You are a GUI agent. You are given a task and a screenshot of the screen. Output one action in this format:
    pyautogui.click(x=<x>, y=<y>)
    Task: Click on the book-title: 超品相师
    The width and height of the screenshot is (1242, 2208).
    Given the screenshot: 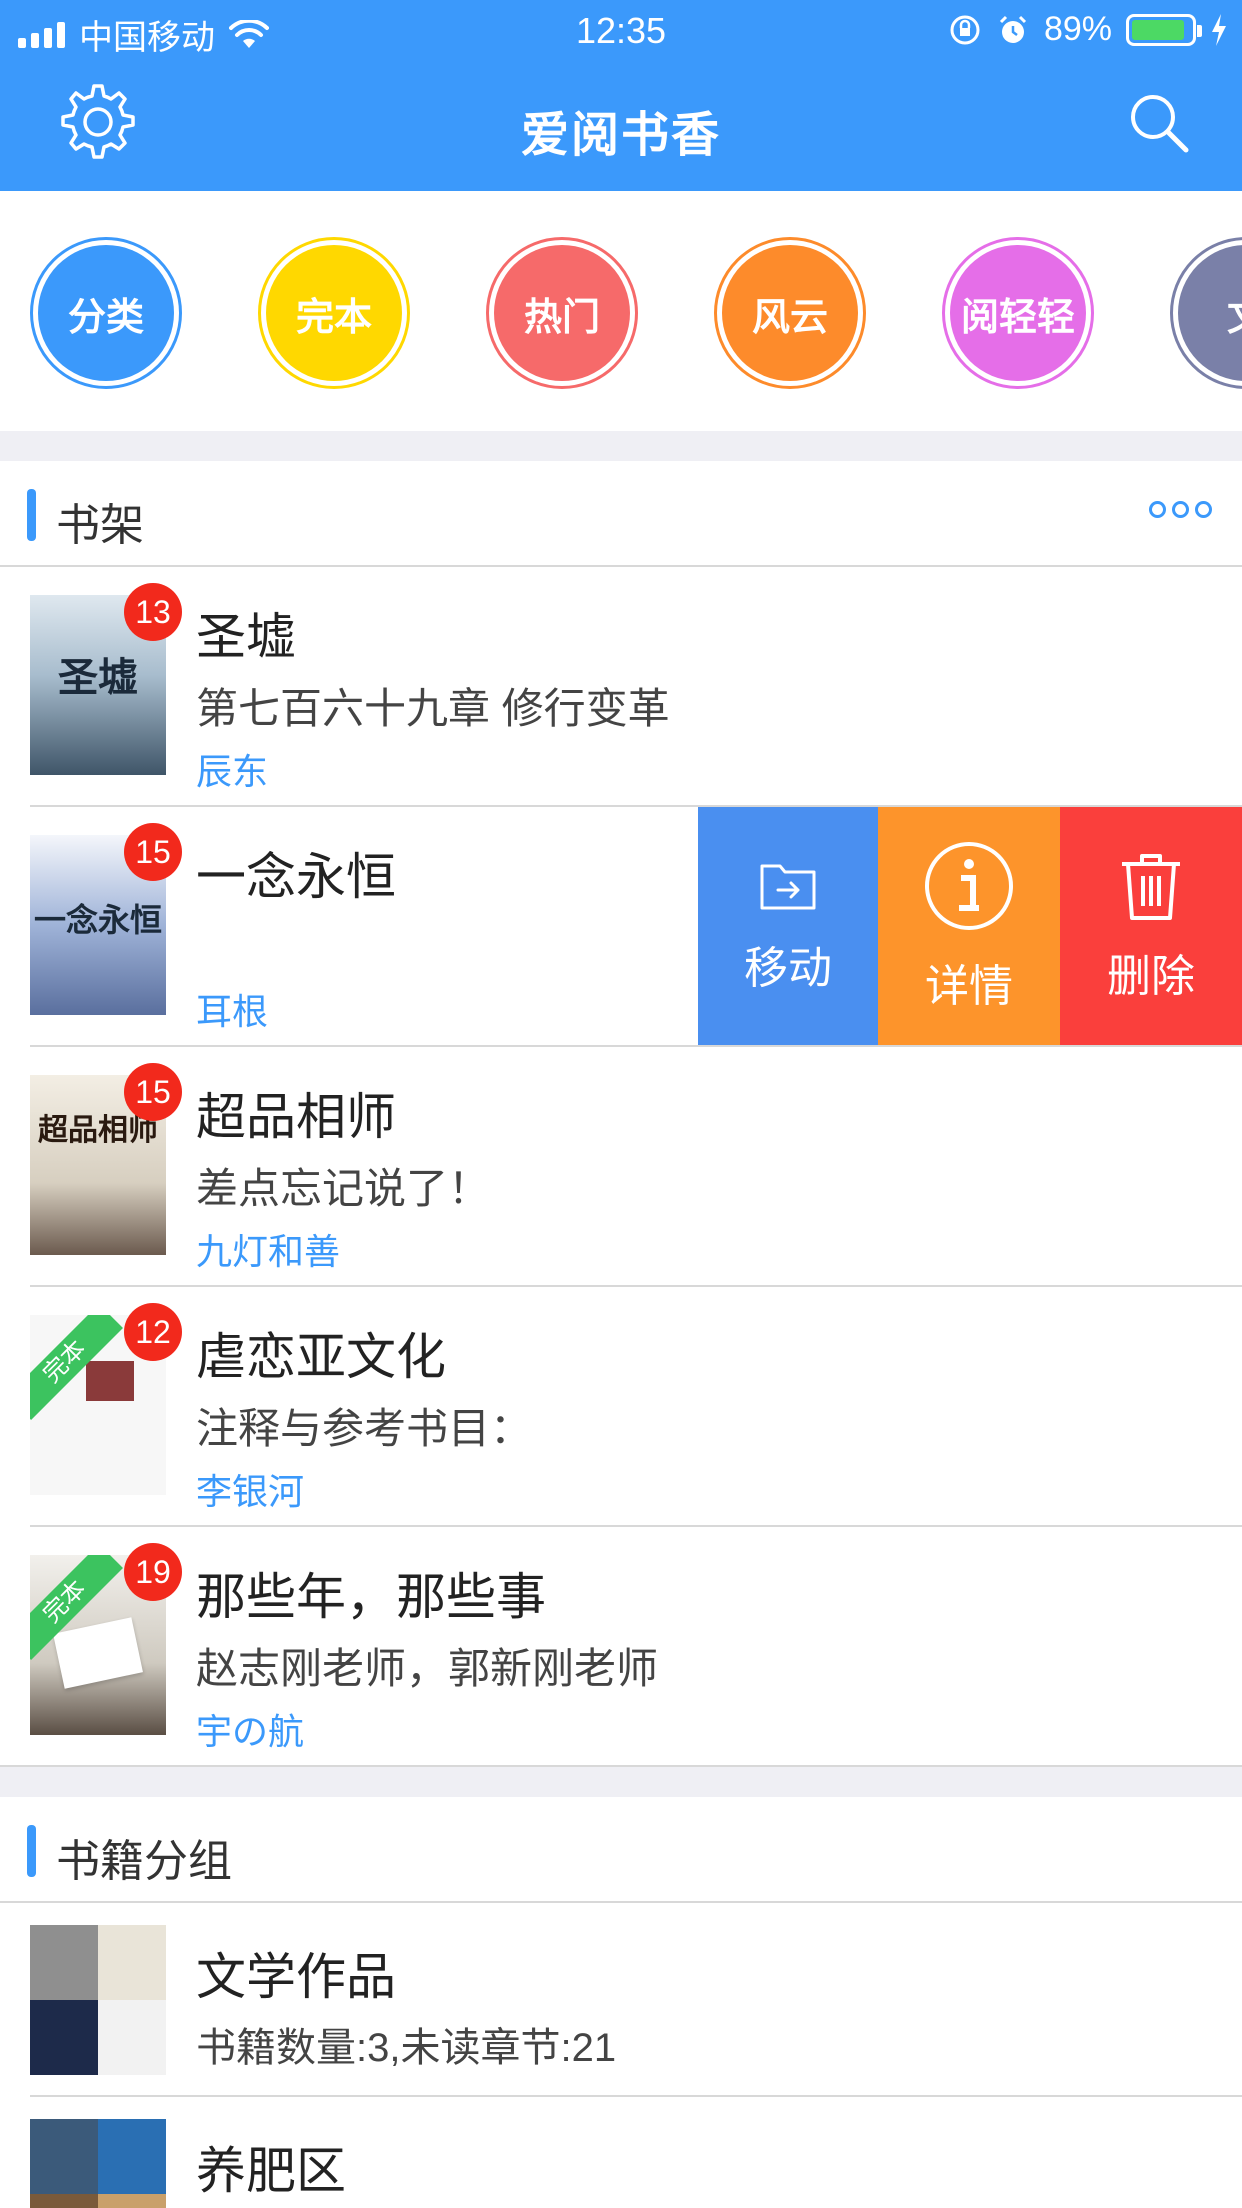 What is the action you would take?
    pyautogui.click(x=296, y=1117)
    